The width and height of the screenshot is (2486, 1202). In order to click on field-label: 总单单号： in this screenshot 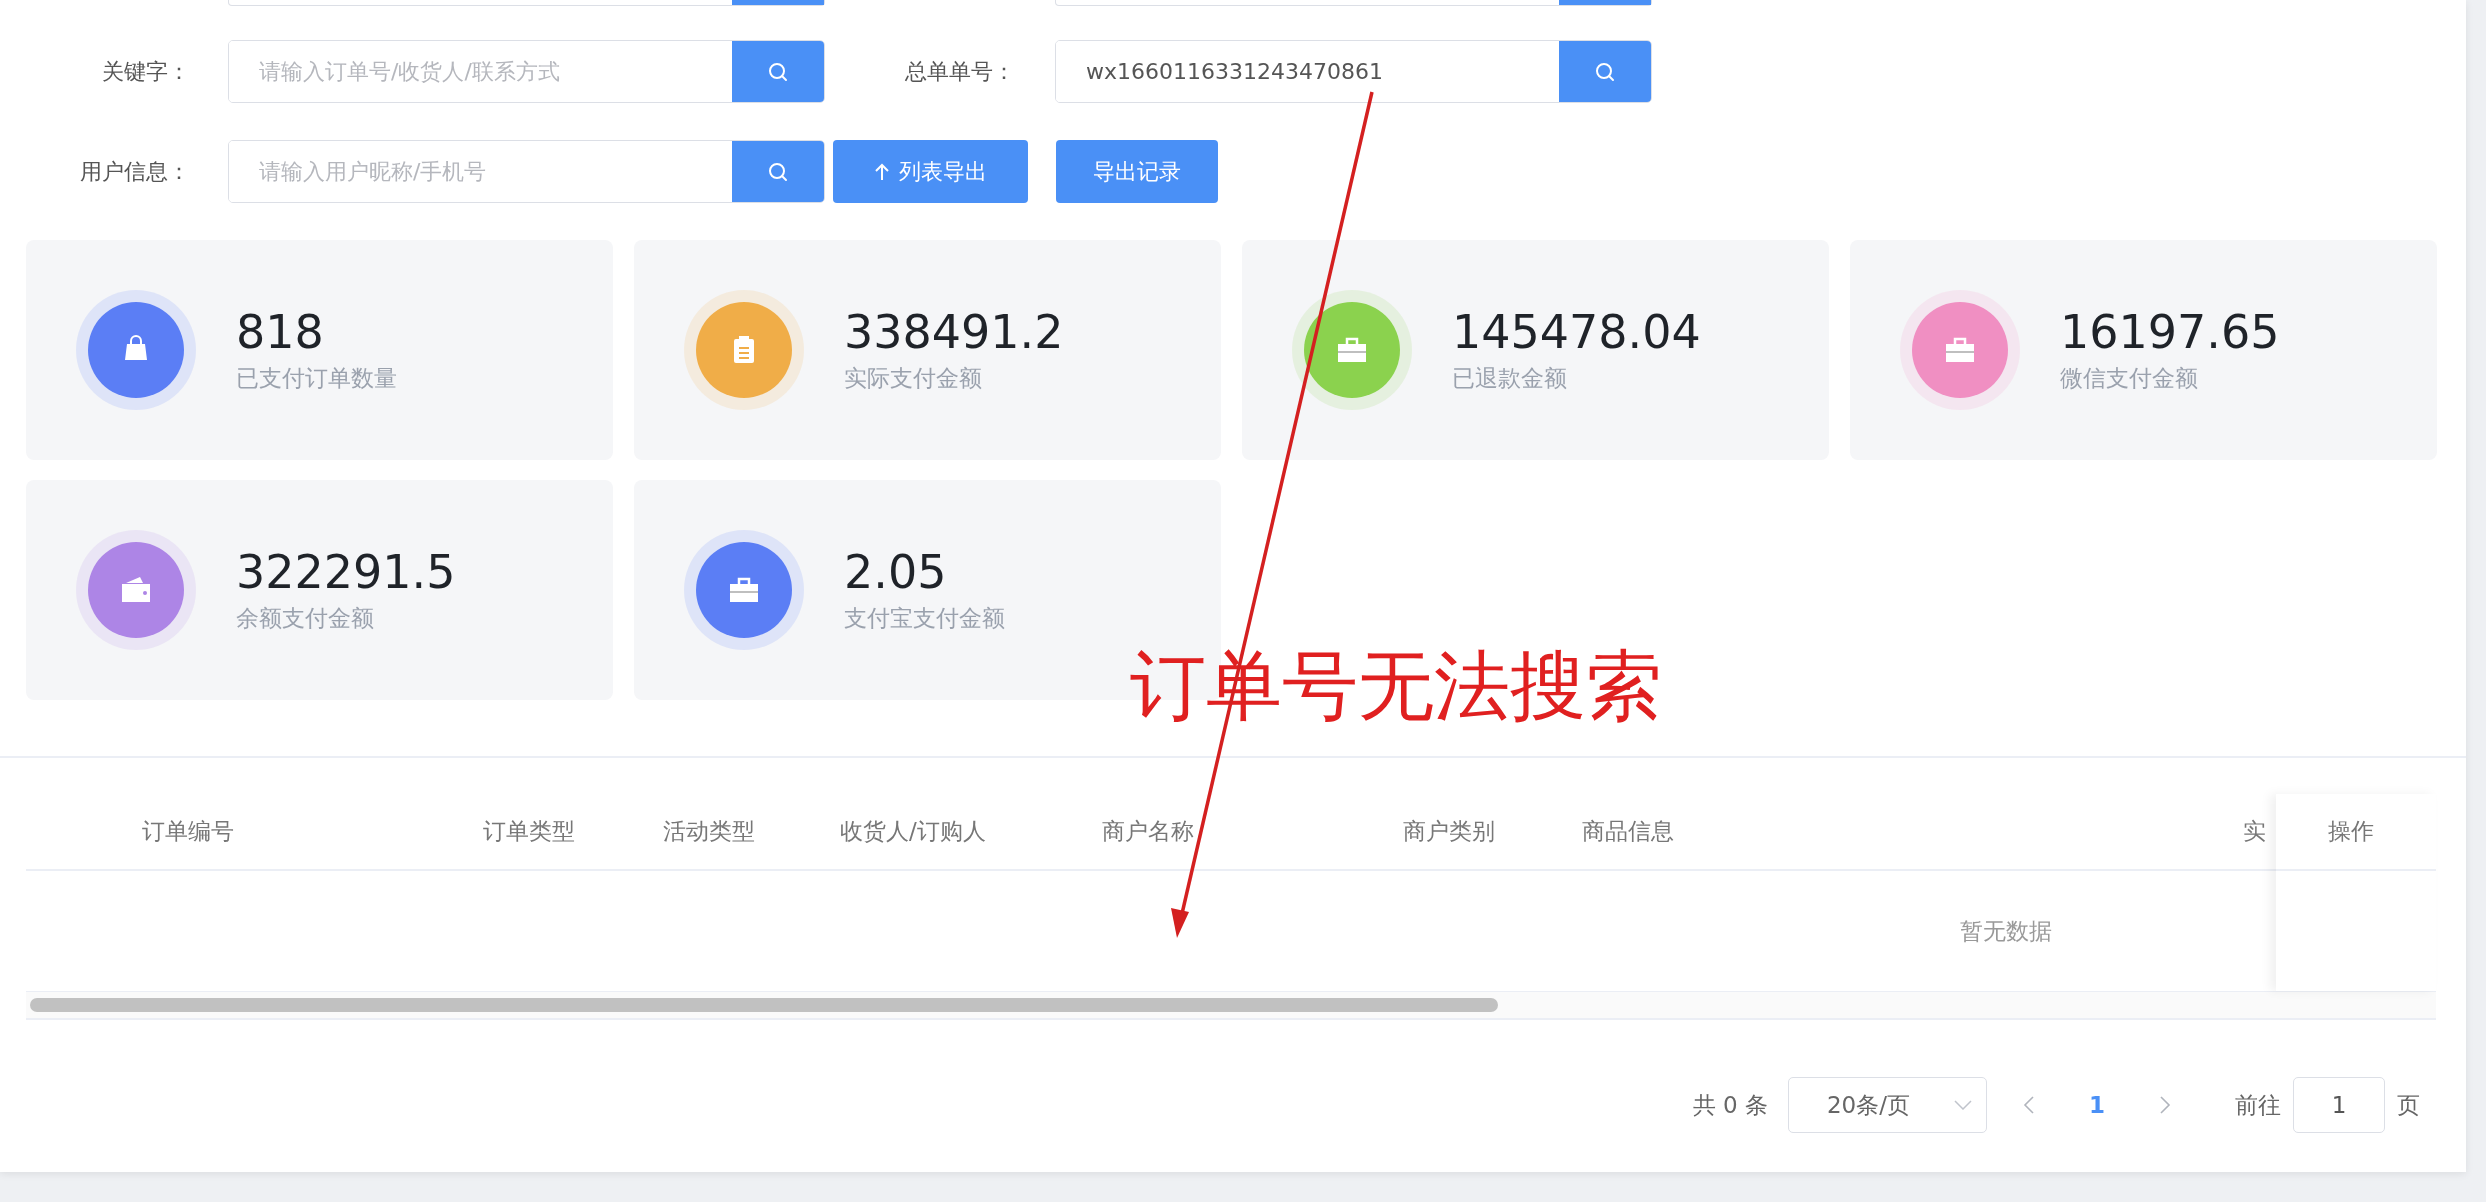, I will do `click(959, 71)`.